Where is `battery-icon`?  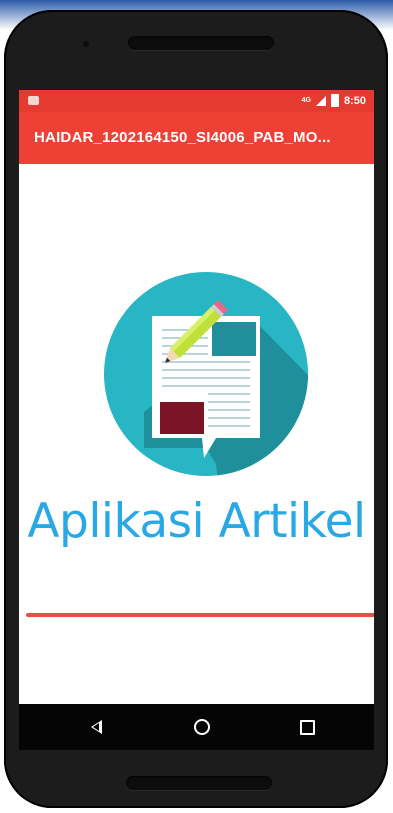 battery-icon is located at coordinates (334, 100).